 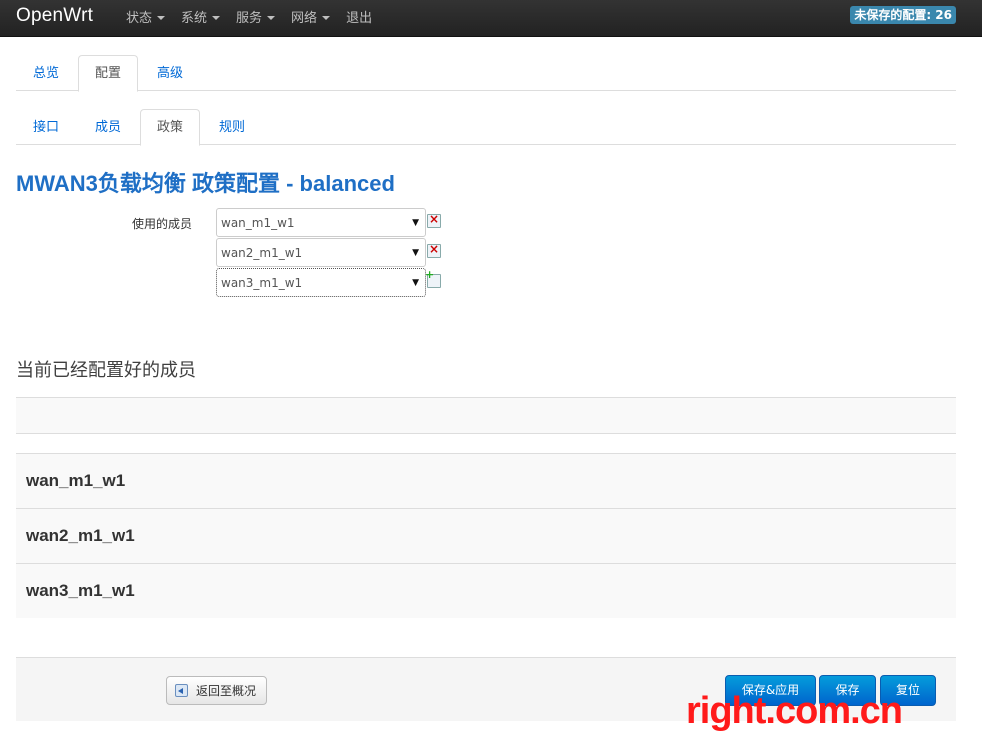 What do you see at coordinates (491, 18) in the screenshot?
I see `top-navbar: OpenWrt 状态 系统 服务 网络 退出 未保存的配置: 26` at bounding box center [491, 18].